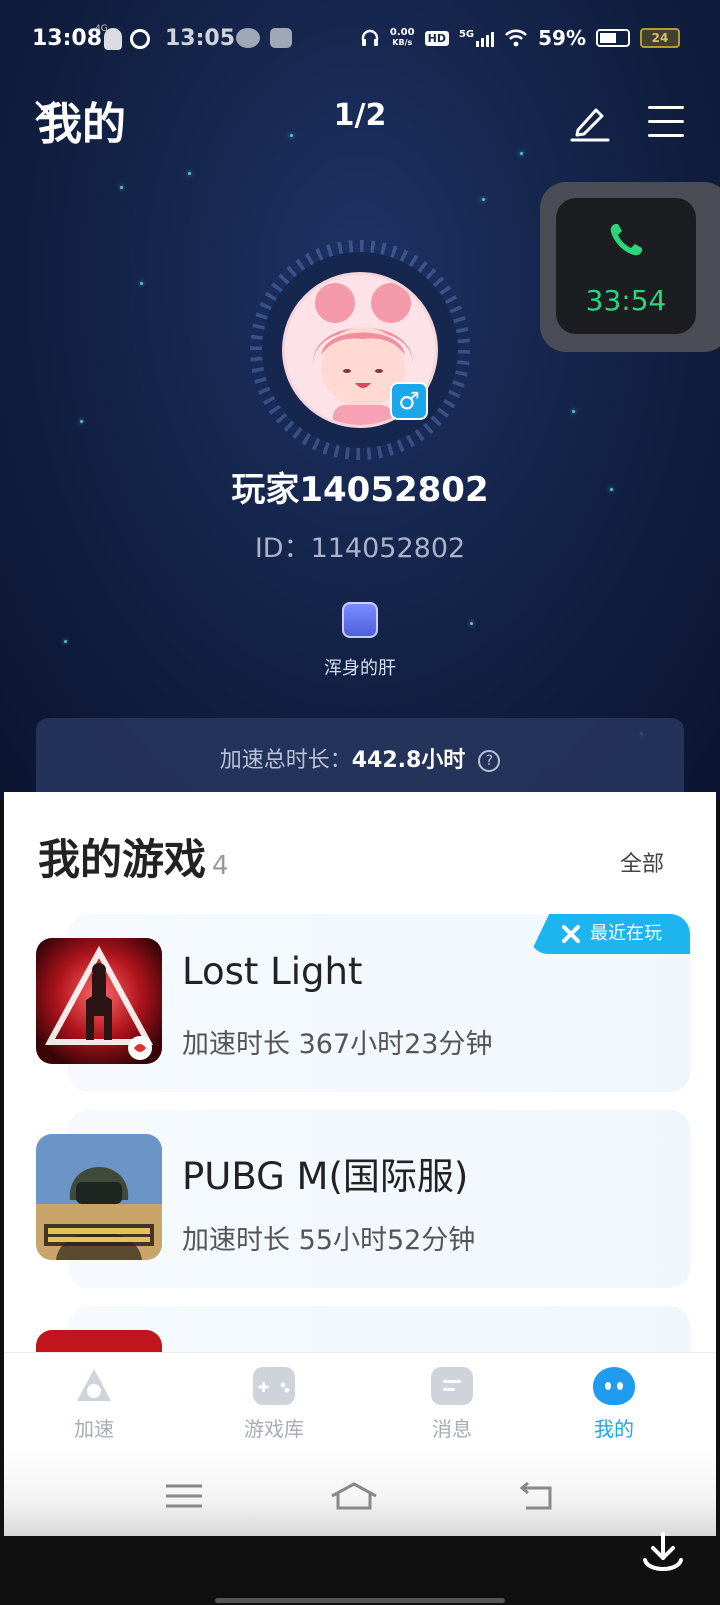  Describe the element at coordinates (663, 1552) in the screenshot. I see `download-icon` at that location.